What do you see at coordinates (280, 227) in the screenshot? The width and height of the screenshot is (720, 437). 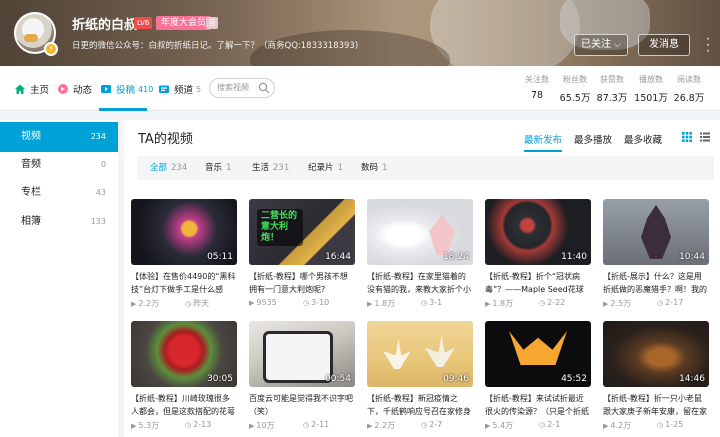 I see `thumbnail-caption: 二营长的意大利炮！` at bounding box center [280, 227].